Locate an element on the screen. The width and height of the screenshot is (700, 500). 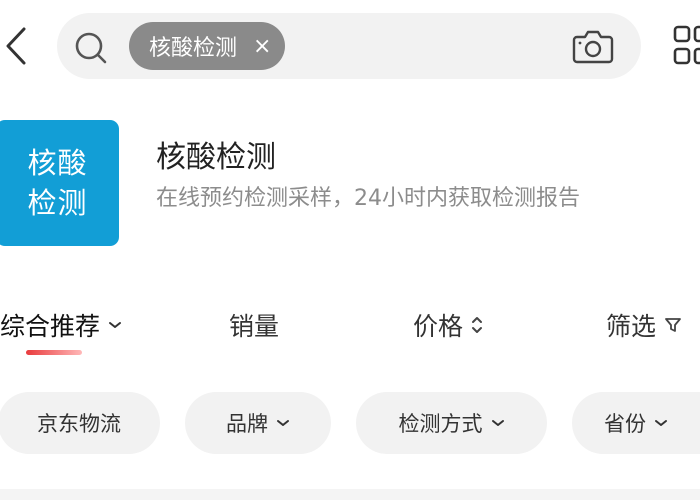
back-arrow-icon is located at coordinates (16, 46).